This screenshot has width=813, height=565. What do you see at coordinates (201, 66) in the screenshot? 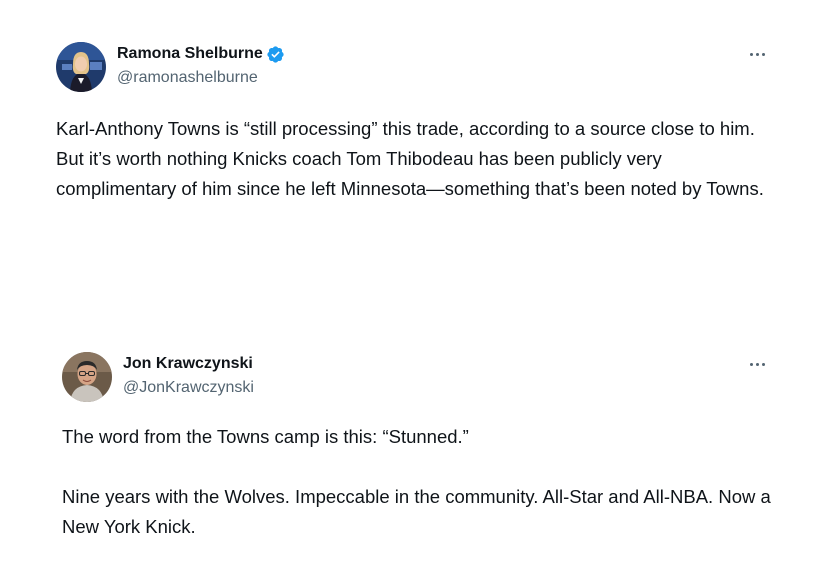
I see `author-names: Ramona Shelburne @ramonashelburne` at bounding box center [201, 66].